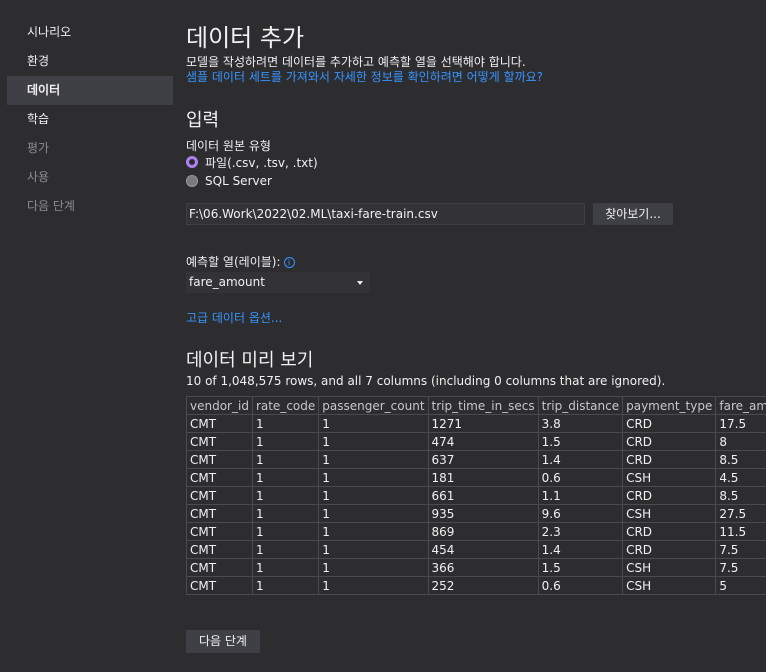 This screenshot has width=766, height=672. What do you see at coordinates (740, 441) in the screenshot?
I see `table-cell: 8` at bounding box center [740, 441].